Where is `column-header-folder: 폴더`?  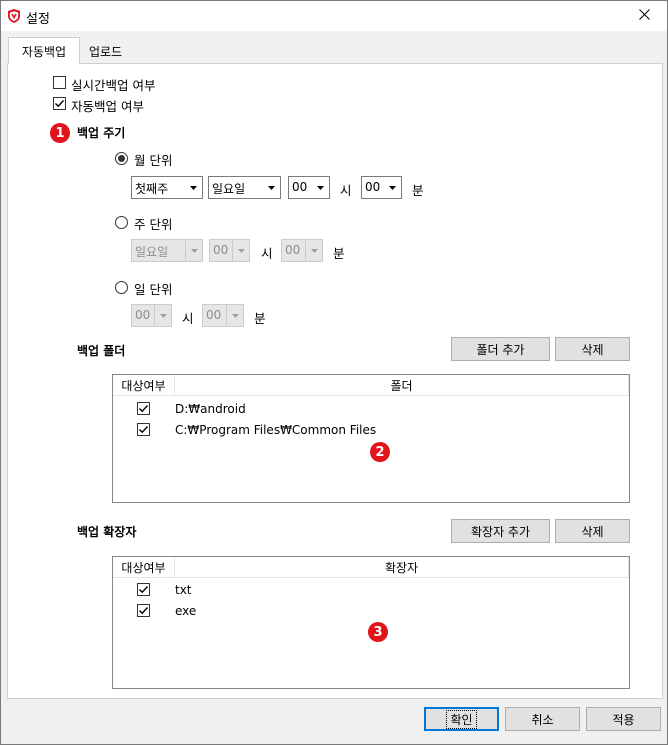 column-header-folder: 폴더 is located at coordinates (402, 385).